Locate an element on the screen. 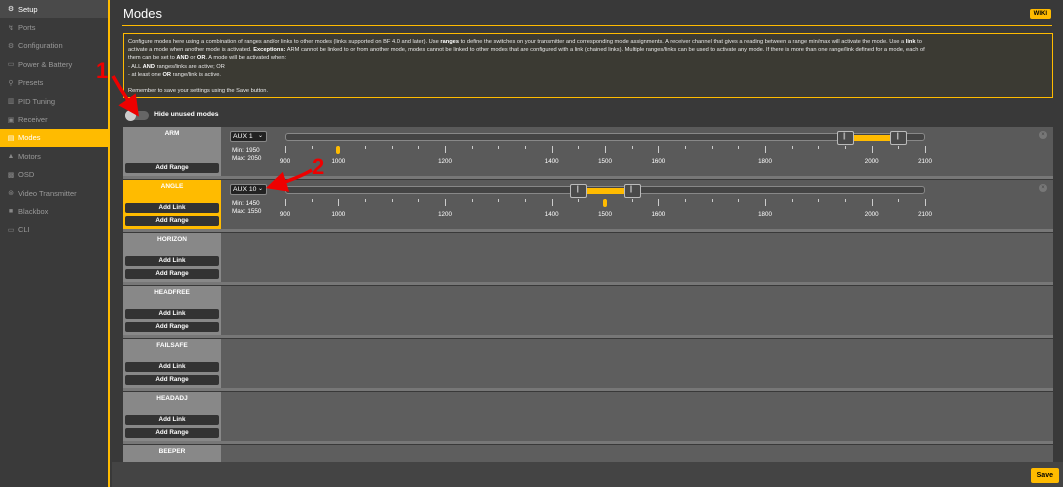 This screenshot has height=487, width=1063. mode-title: HEADFREE is located at coordinates (172, 292).